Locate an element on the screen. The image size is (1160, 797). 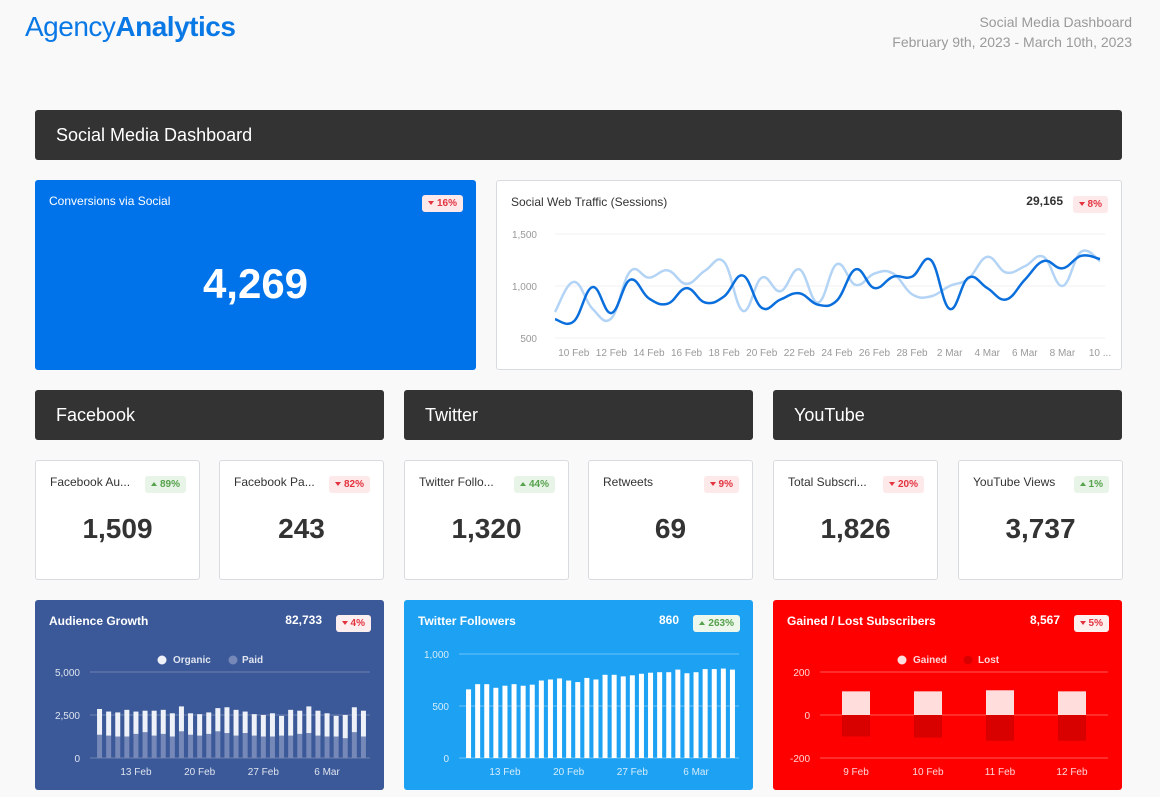
x-tick-label: 13 Feb is located at coordinates (136, 772).